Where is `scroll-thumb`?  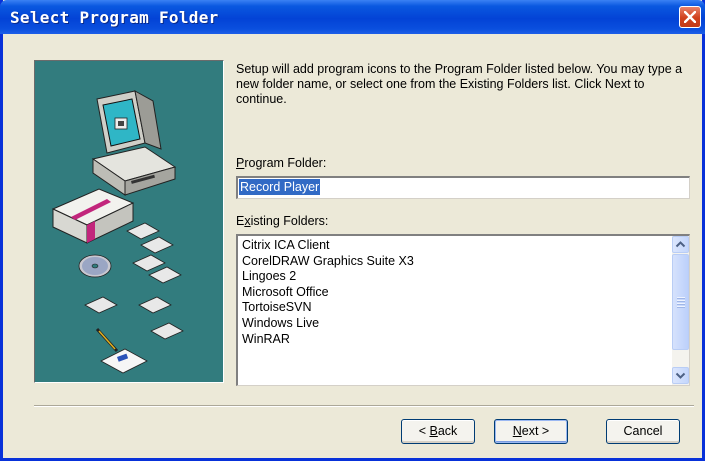
scroll-thumb is located at coordinates (680, 302).